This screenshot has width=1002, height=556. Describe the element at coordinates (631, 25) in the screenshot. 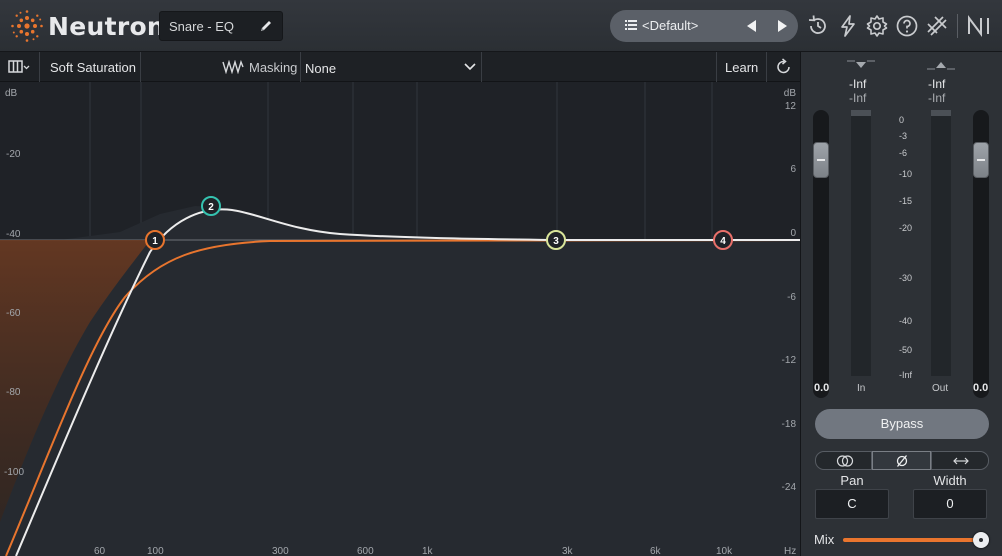

I see `list-icon` at that location.